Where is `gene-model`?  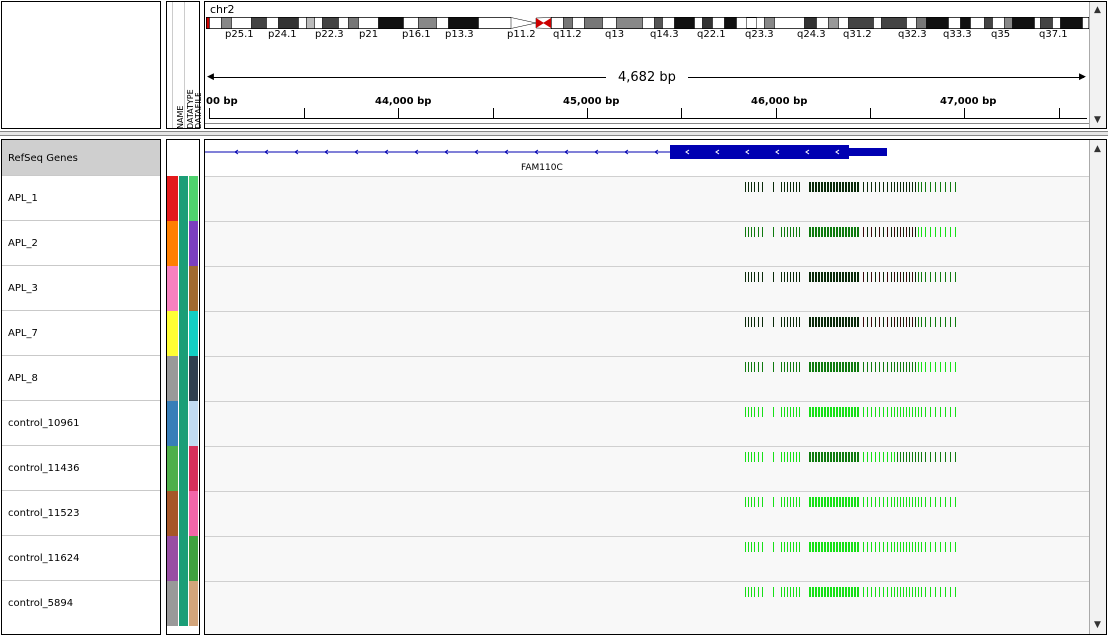
gene-model is located at coordinates (647, 158).